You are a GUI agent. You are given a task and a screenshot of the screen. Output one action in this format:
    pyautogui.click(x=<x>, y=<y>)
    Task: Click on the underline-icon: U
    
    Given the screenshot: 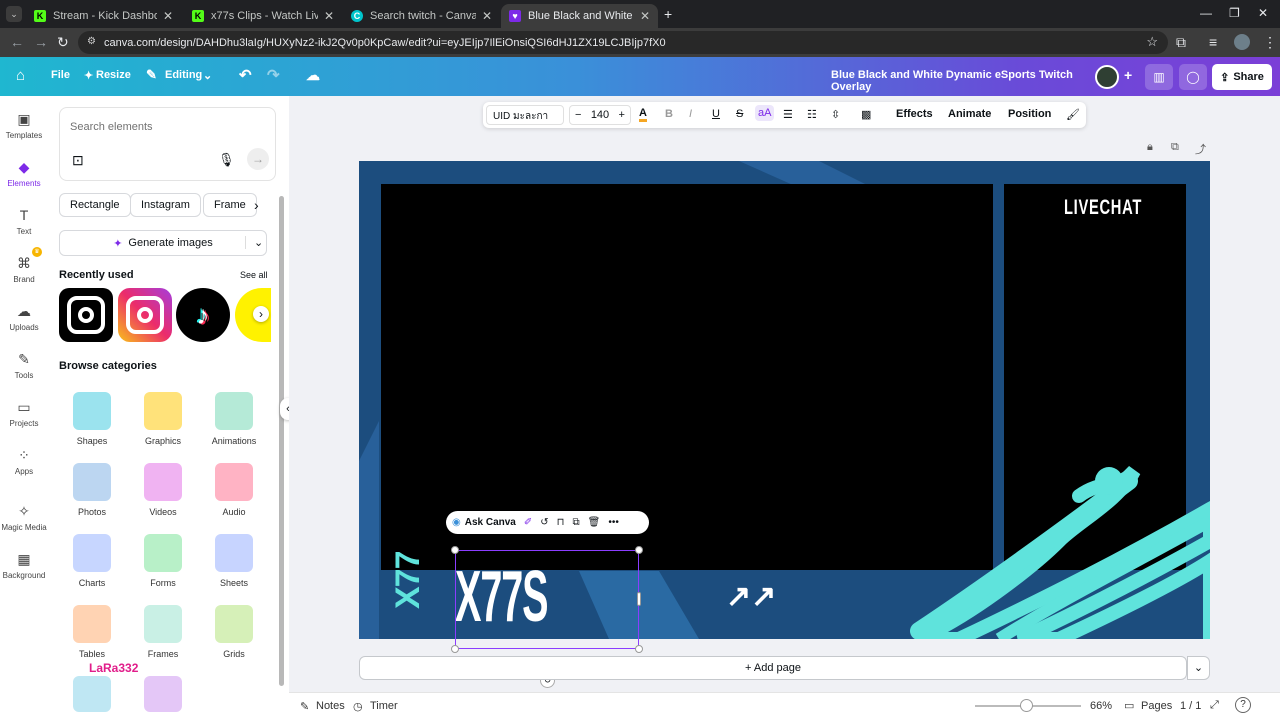 What is the action you would take?
    pyautogui.click(x=716, y=114)
    